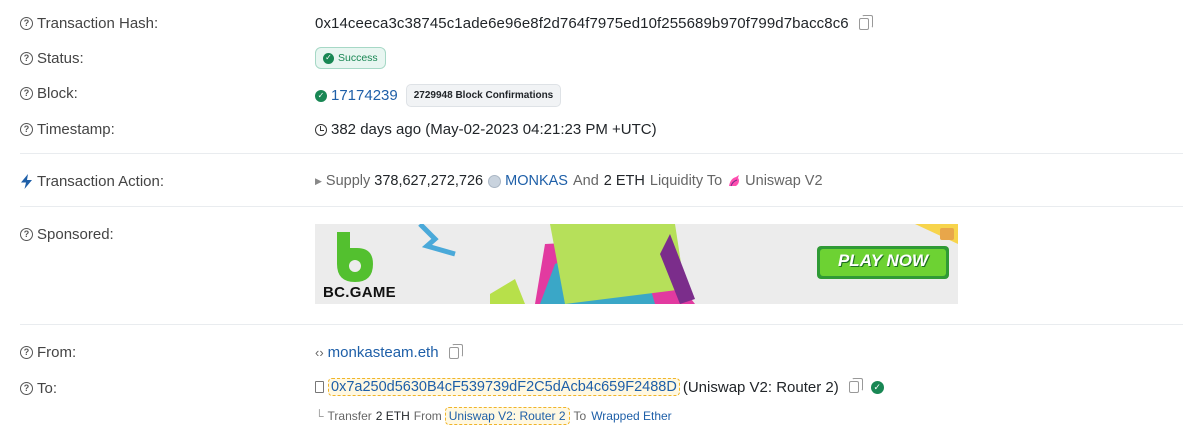 This screenshot has height=435, width=1200. Describe the element at coordinates (624, 181) in the screenshot. I see `action-eth-amount: 2 ETH` at that location.